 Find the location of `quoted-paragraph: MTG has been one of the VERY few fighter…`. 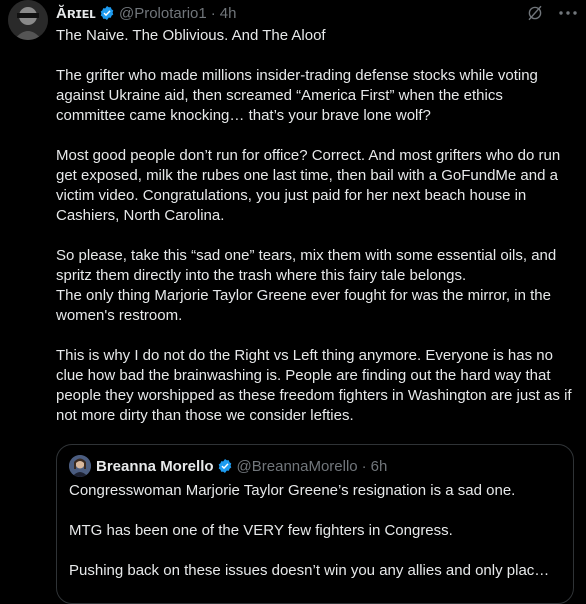

quoted-paragraph: MTG has been one of the VERY few fighter… is located at coordinates (261, 530).